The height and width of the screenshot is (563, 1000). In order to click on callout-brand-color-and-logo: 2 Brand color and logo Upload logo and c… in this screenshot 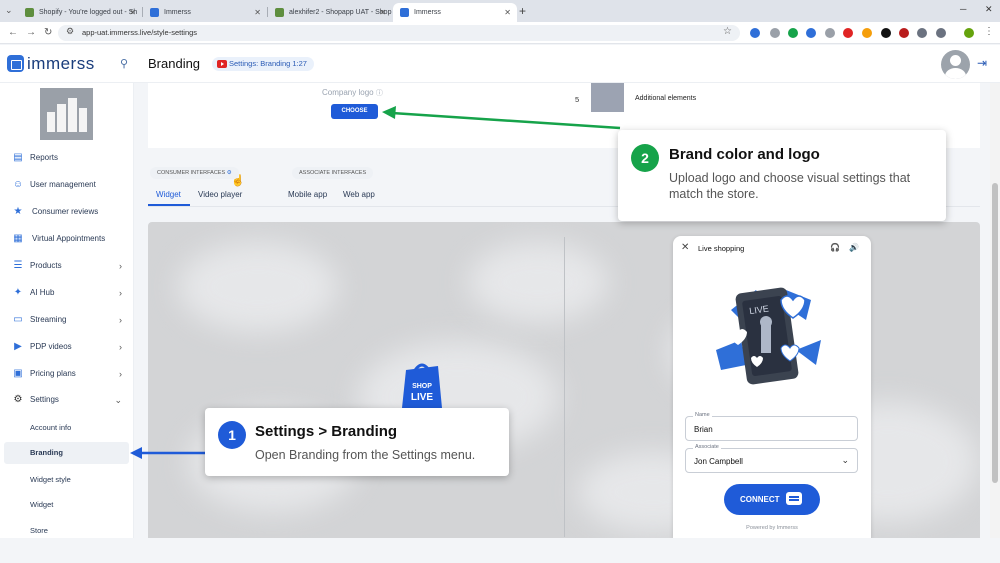, I will do `click(782, 175)`.